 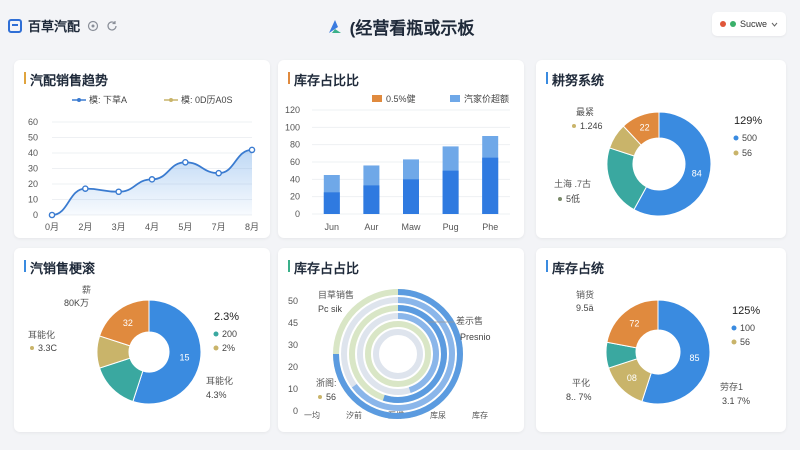 I want to click on legend-label: 汽家价超额, so click(x=486, y=98).